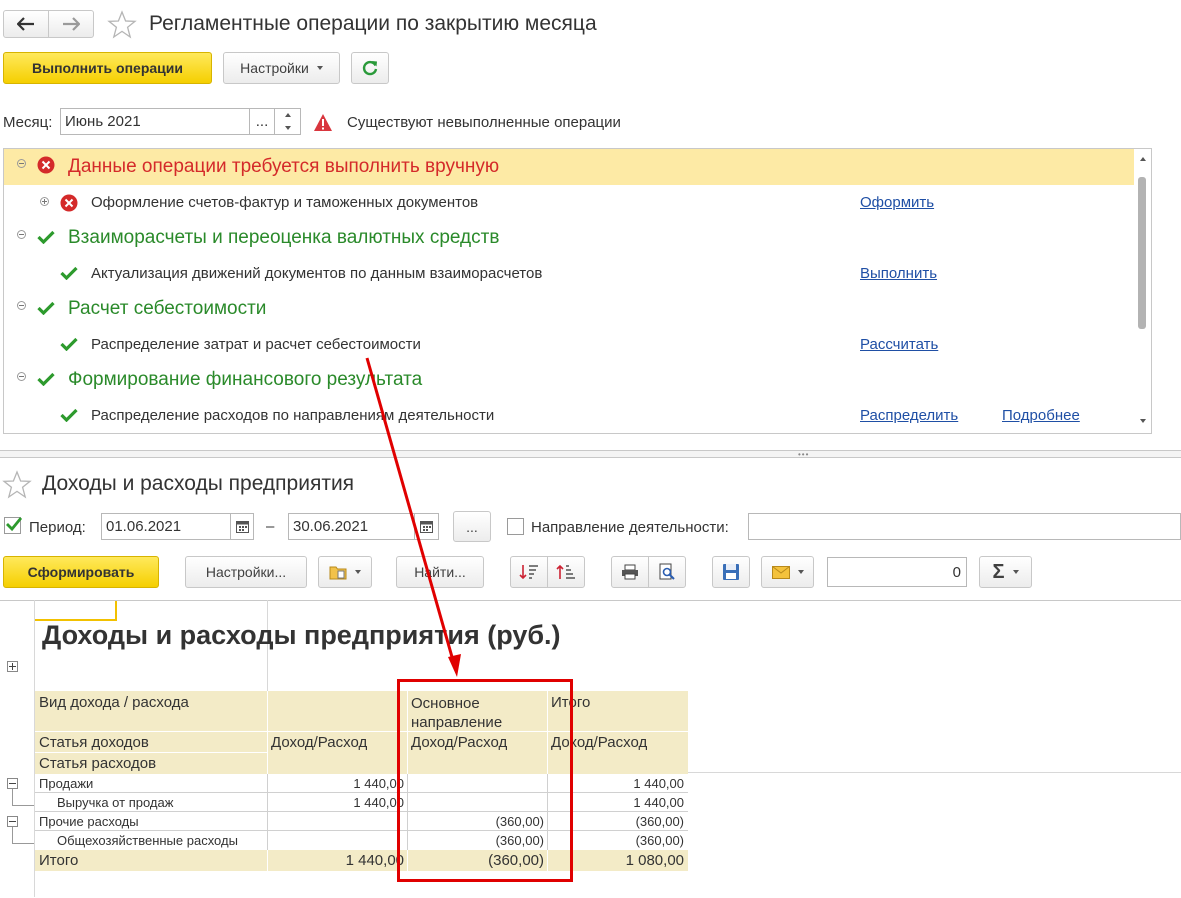 The width and height of the screenshot is (1181, 898). What do you see at coordinates (107, 68) in the screenshot?
I see `run-operations-button: Выполнить операции` at bounding box center [107, 68].